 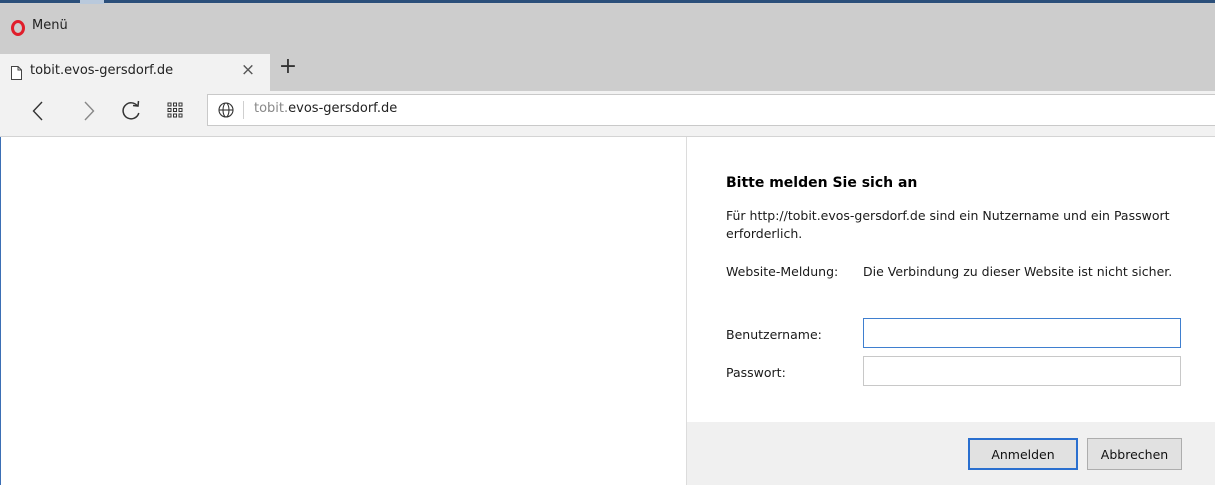 What do you see at coordinates (1022, 371) in the screenshot?
I see `password-input` at bounding box center [1022, 371].